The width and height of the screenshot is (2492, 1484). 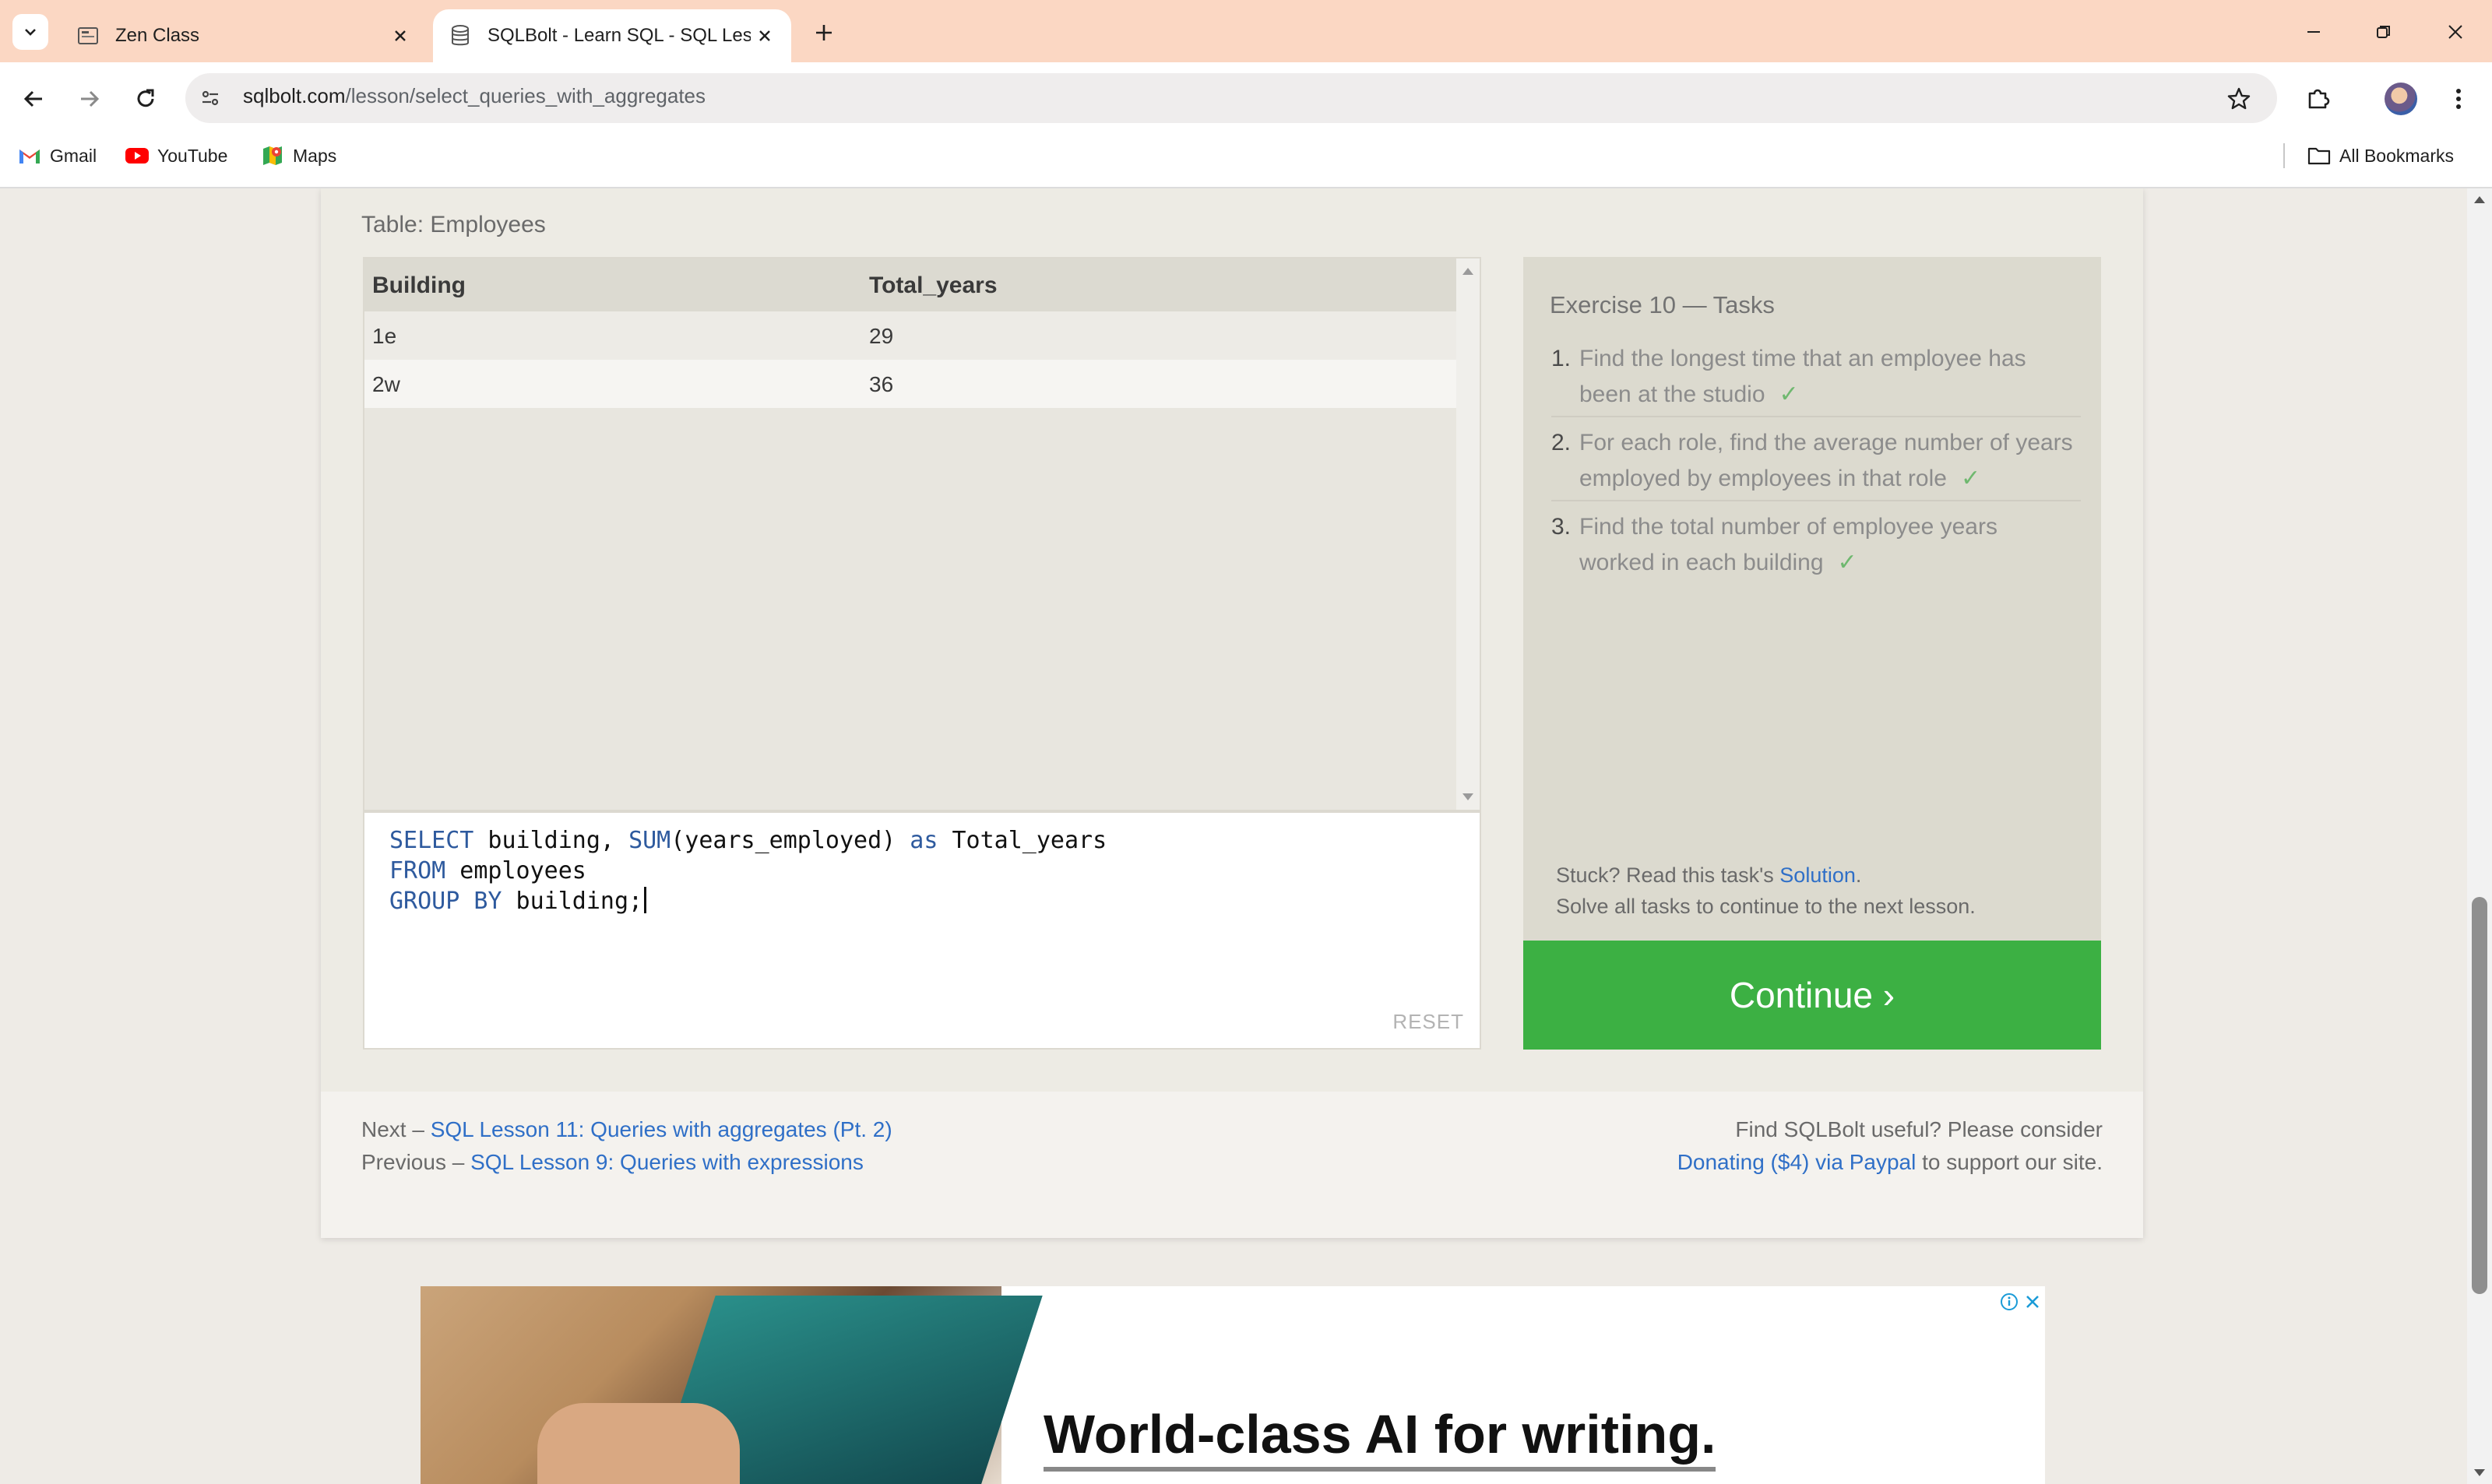 I want to click on results-scrollbar, so click(x=1468, y=534).